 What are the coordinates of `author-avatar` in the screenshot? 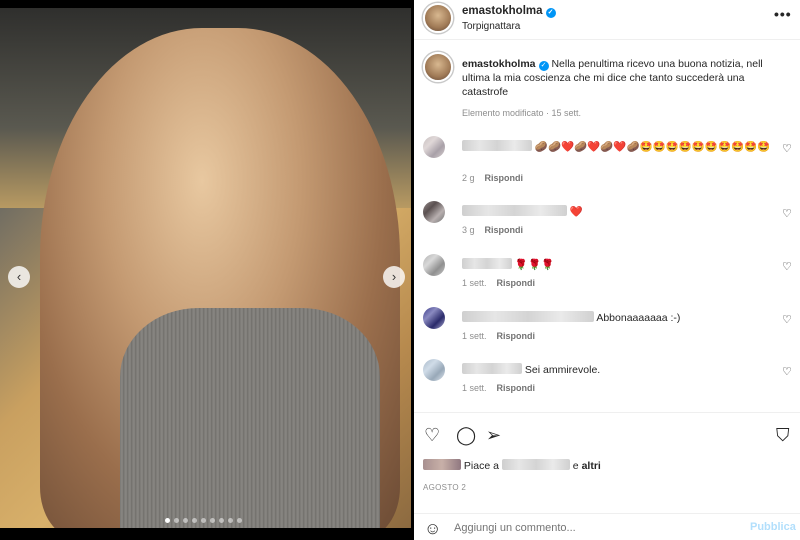 It's located at (438, 18).